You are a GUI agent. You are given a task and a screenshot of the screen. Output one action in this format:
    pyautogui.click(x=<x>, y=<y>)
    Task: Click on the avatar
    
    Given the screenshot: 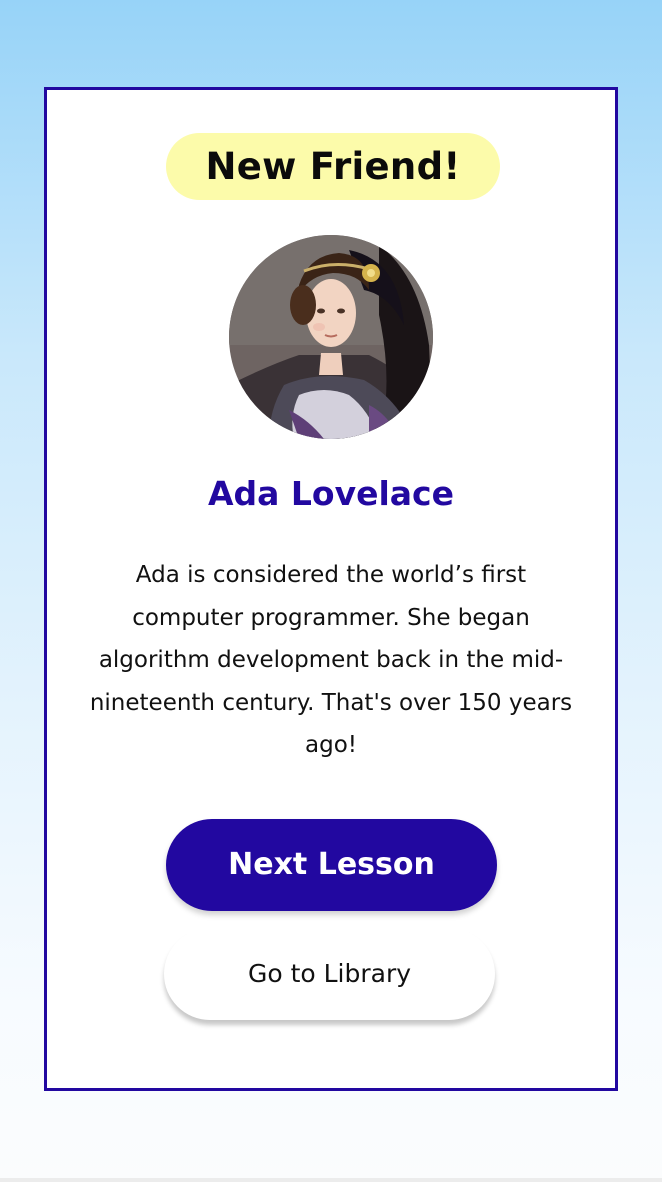 What is the action you would take?
    pyautogui.click(x=331, y=337)
    